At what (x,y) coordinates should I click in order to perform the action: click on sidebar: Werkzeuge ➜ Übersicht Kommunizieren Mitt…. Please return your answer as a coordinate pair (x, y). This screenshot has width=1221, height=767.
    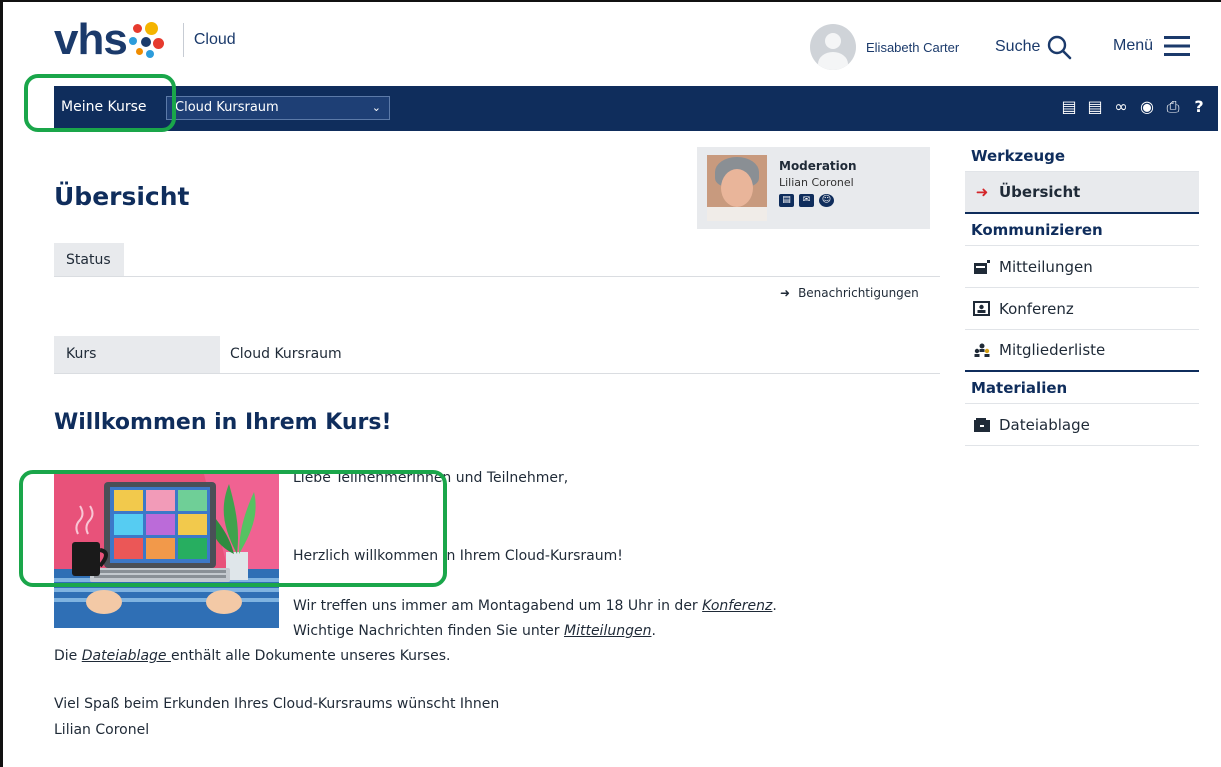
    Looking at the image, I should click on (1082, 293).